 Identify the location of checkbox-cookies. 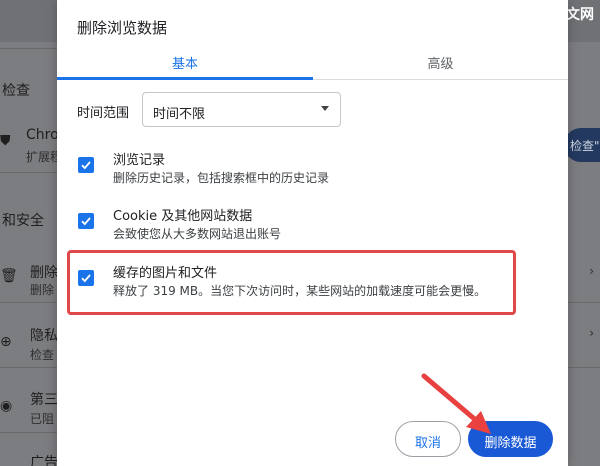
(86, 221).